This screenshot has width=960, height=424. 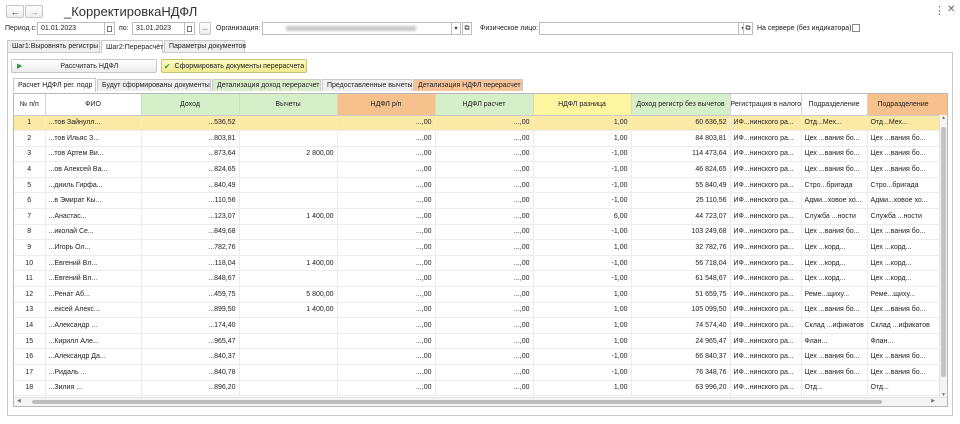 What do you see at coordinates (943, 118) in the screenshot?
I see `scroll-up-icon: ▲` at bounding box center [943, 118].